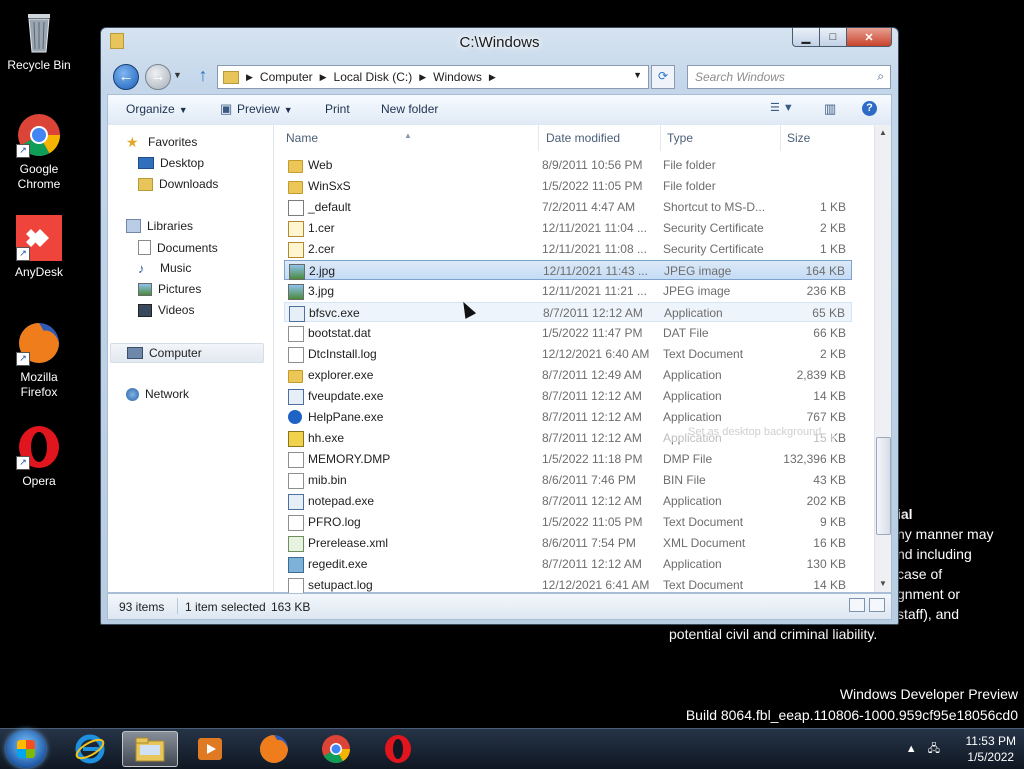 Image resolution: width=1024 pixels, height=769 pixels. Describe the element at coordinates (39, 247) in the screenshot. I see `desktop-icon-anydesk: ↗ AnyDesk` at that location.